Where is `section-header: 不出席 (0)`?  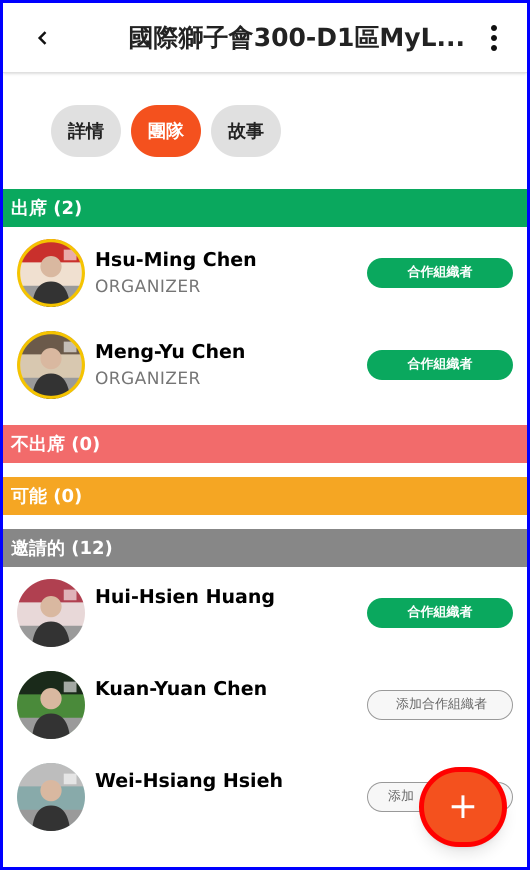
section-header: 不出席 (0) is located at coordinates (265, 444).